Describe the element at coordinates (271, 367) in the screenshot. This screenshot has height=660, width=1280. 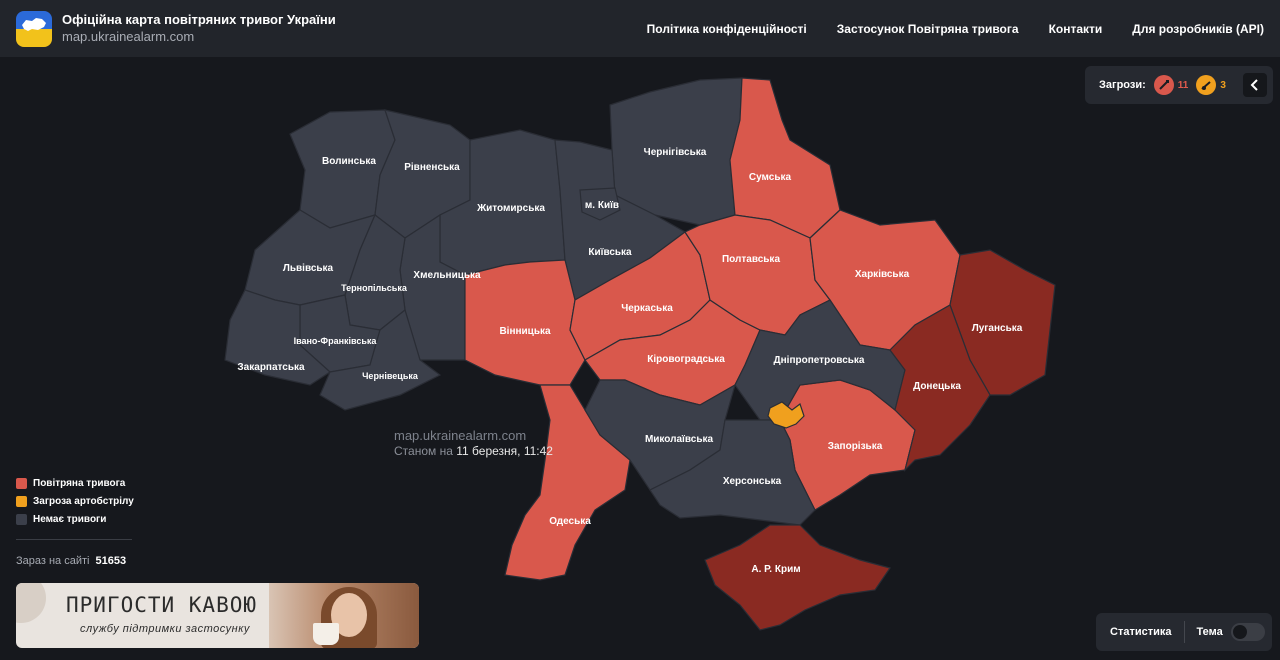
I see `label-zakarpatska: Закарпатська` at that location.